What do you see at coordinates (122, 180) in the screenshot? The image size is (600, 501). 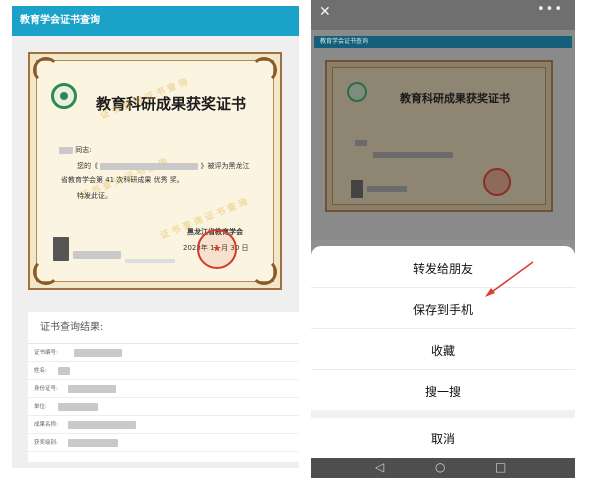 I see `certificate-line-2: 省教育学会第 41 次科研成果 优秀 奖。` at bounding box center [122, 180].